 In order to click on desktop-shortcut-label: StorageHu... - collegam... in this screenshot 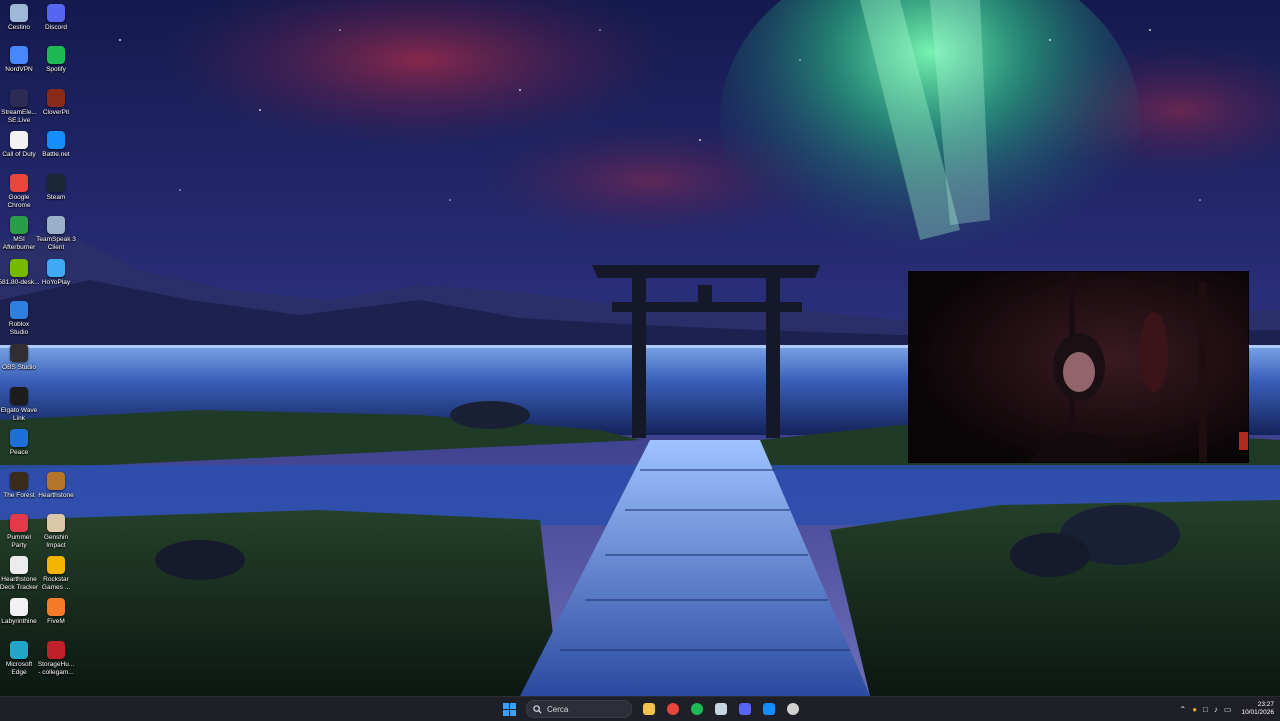, I will do `click(56, 668)`.